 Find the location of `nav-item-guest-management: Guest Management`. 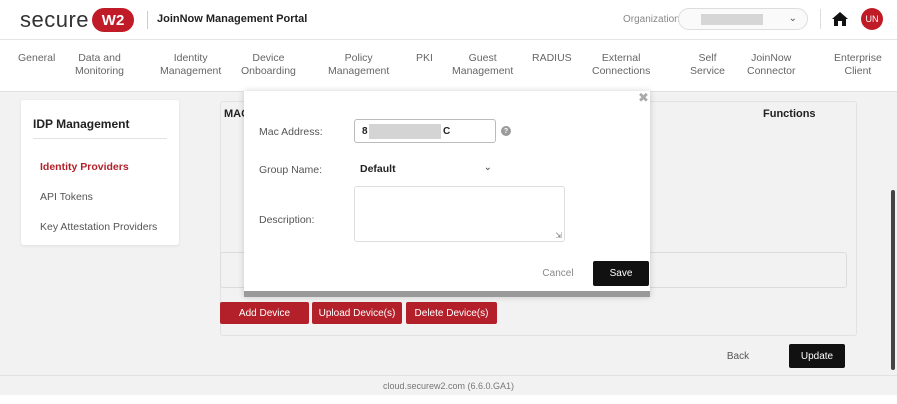

nav-item-guest-management: Guest Management is located at coordinates (482, 65).